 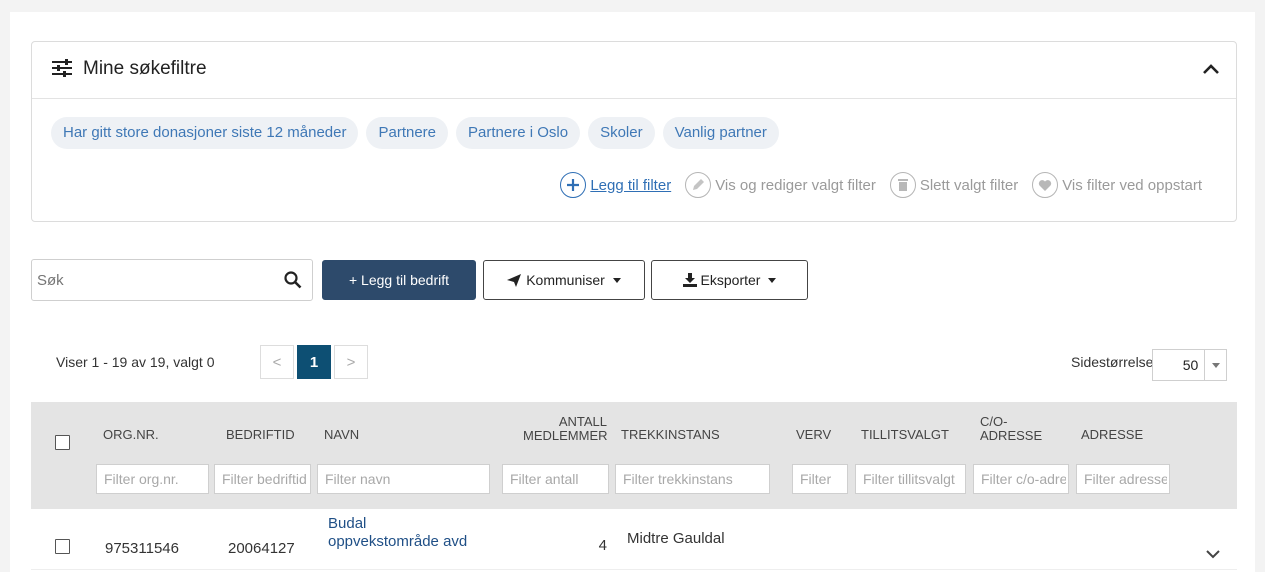 I want to click on paper-plane-icon, so click(x=514, y=280).